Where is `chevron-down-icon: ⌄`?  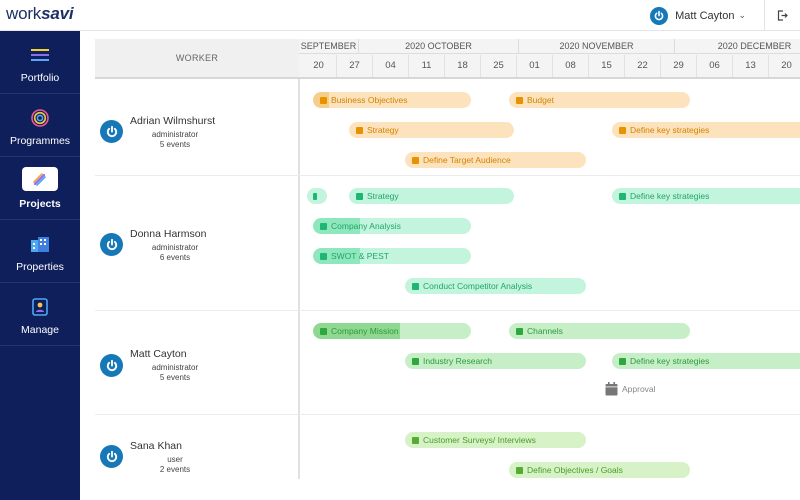 chevron-down-icon: ⌄ is located at coordinates (742, 15).